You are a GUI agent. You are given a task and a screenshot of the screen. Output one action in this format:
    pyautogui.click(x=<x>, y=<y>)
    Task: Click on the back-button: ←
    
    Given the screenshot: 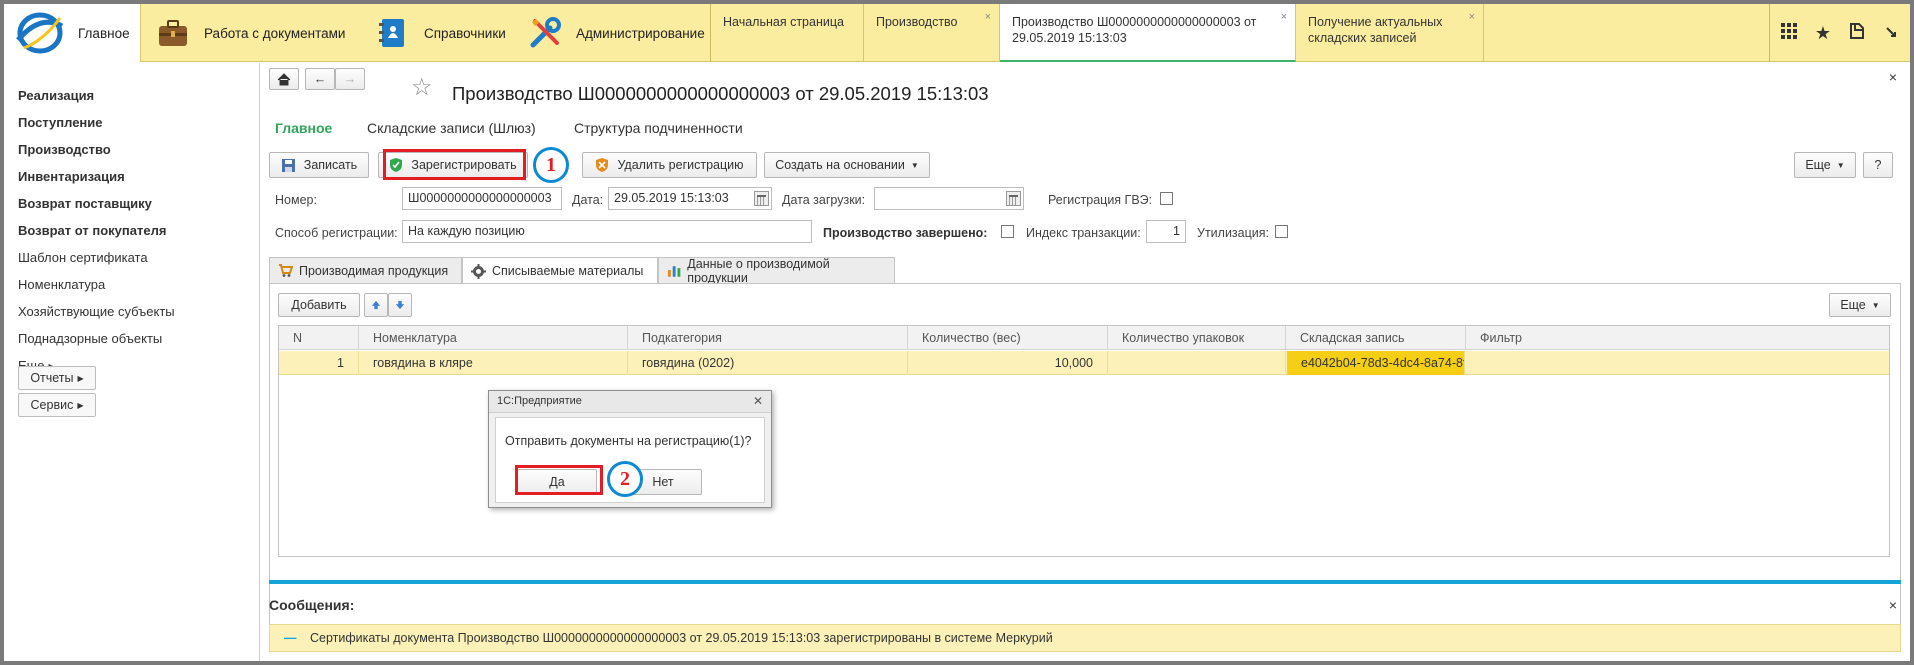 What is the action you would take?
    pyautogui.click(x=320, y=79)
    